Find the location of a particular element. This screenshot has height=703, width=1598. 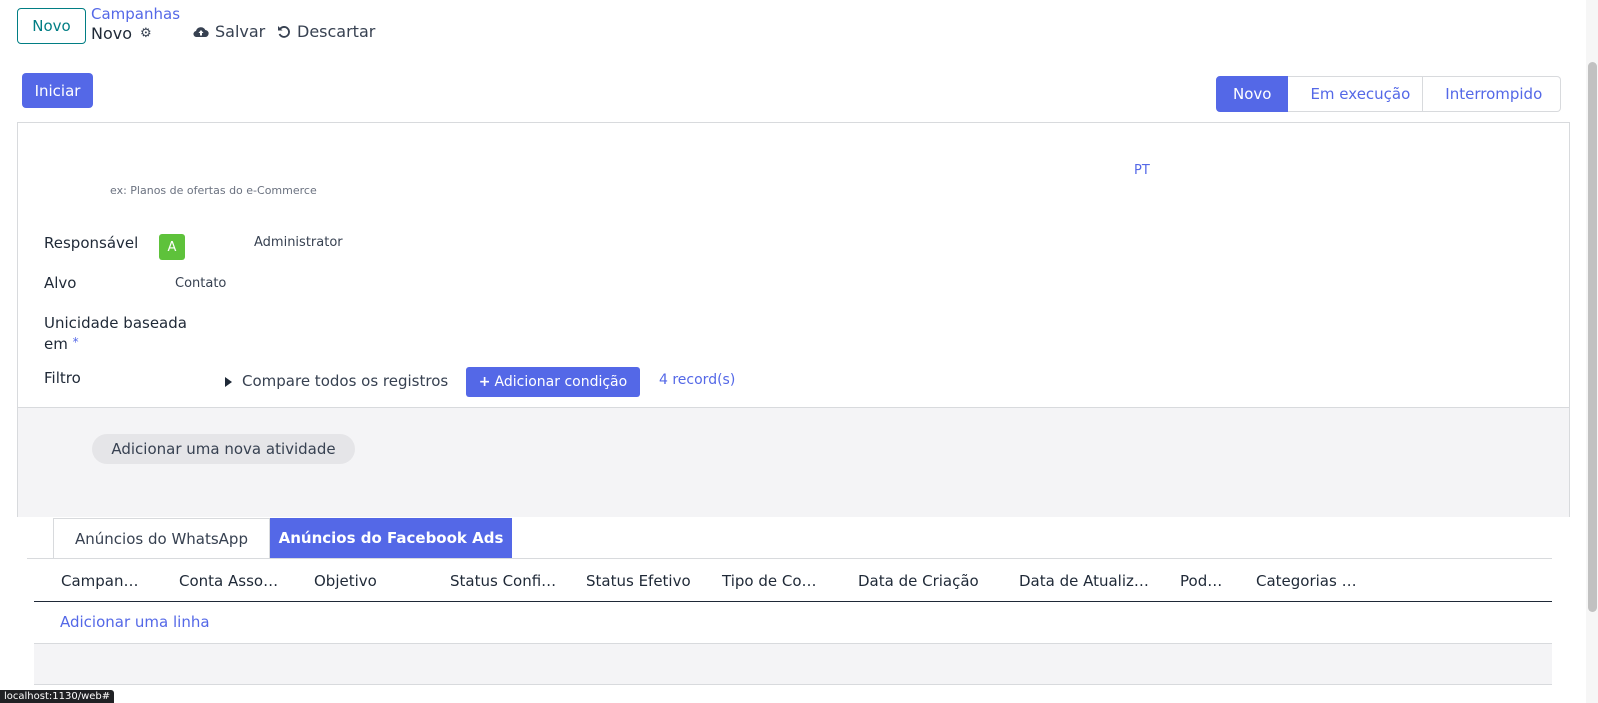

target-field: Contato is located at coordinates (200, 283).